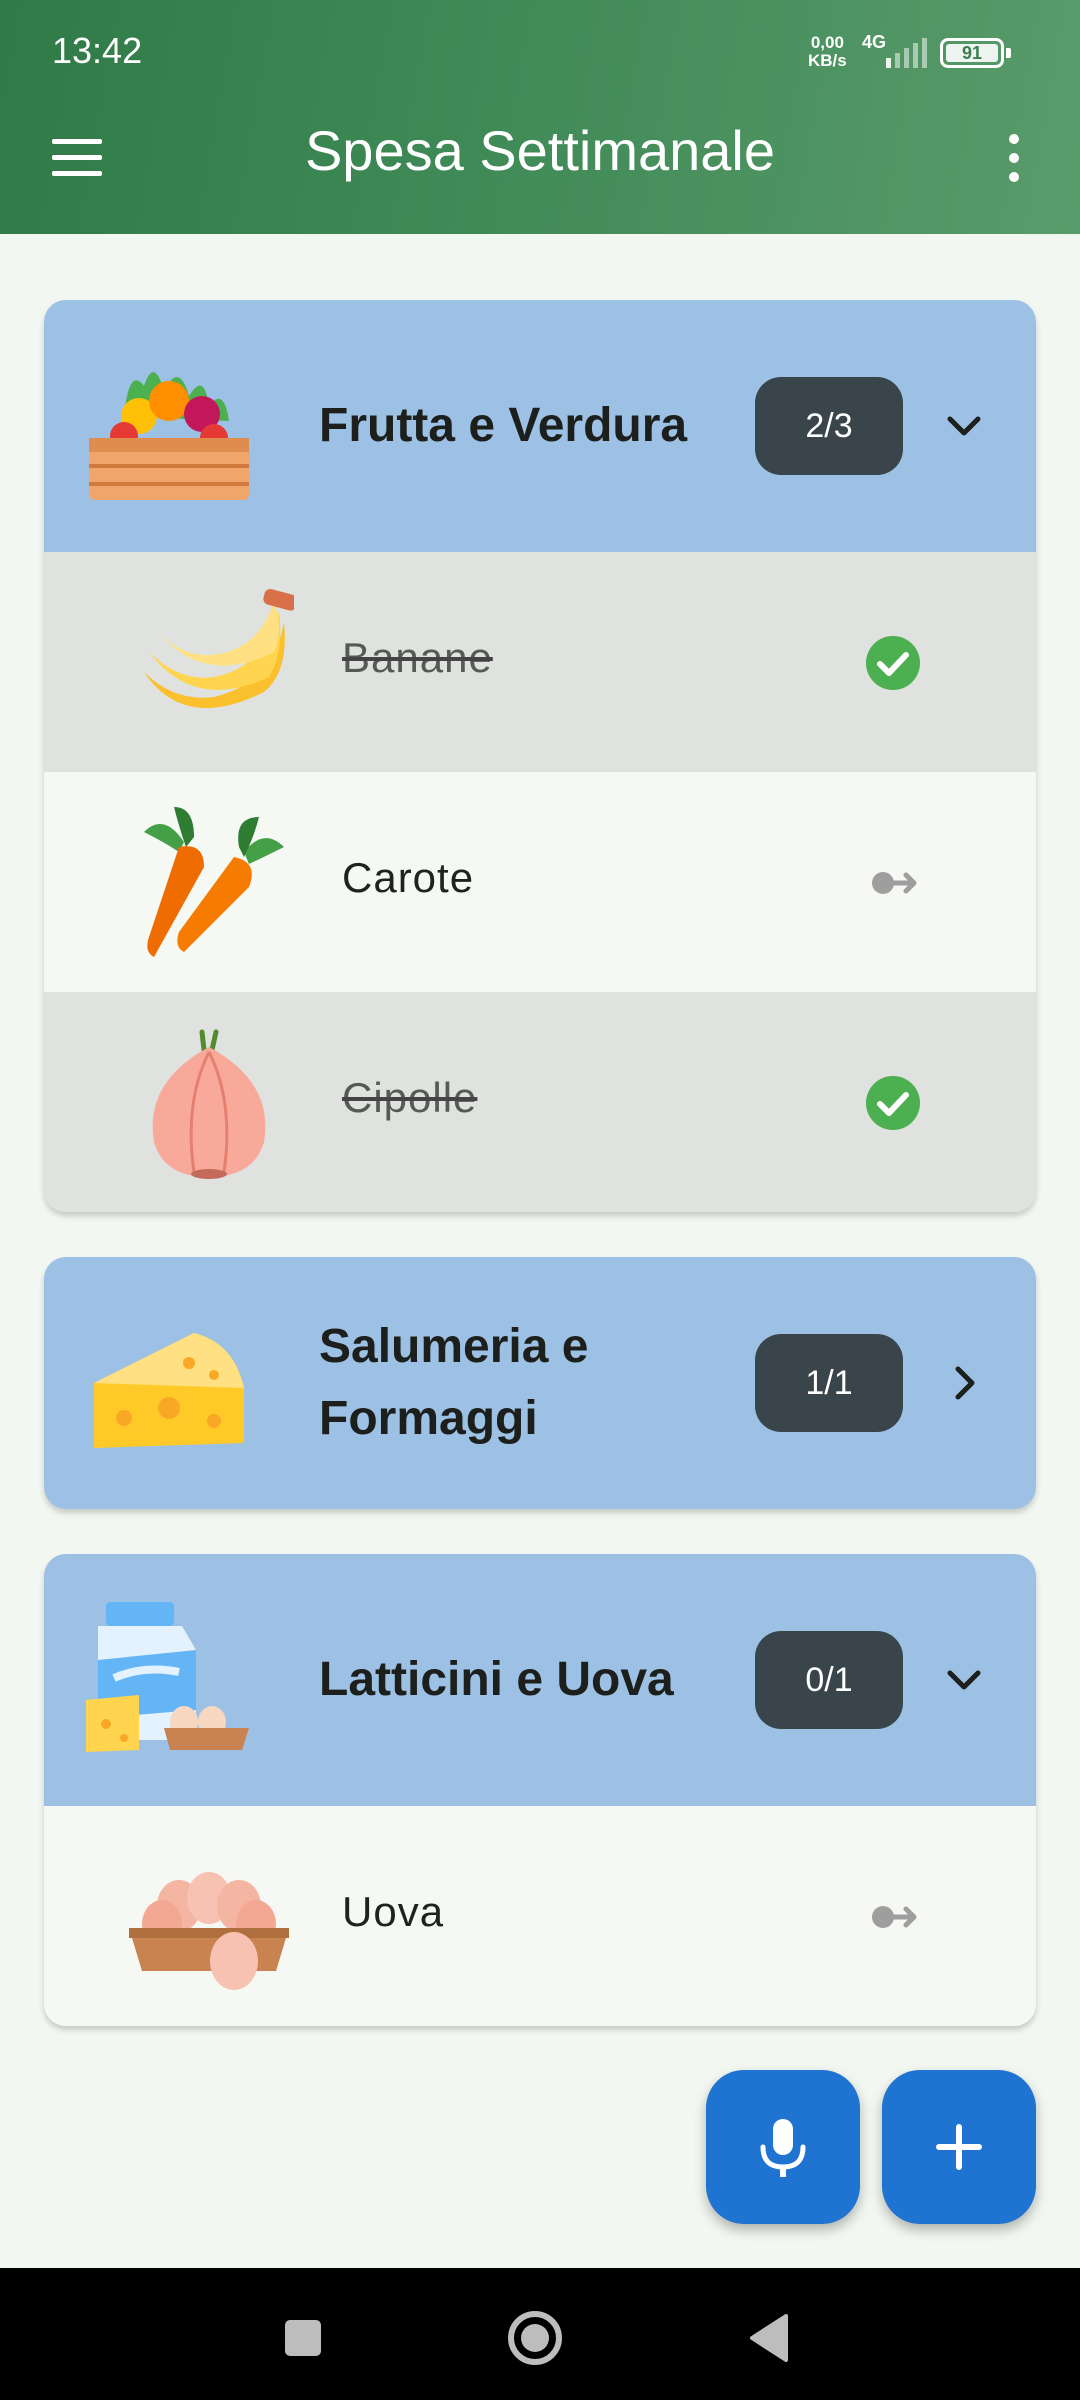 The image size is (1080, 2400). Describe the element at coordinates (454, 1346) in the screenshot. I see `category-name-line1: Salumeria e` at that location.